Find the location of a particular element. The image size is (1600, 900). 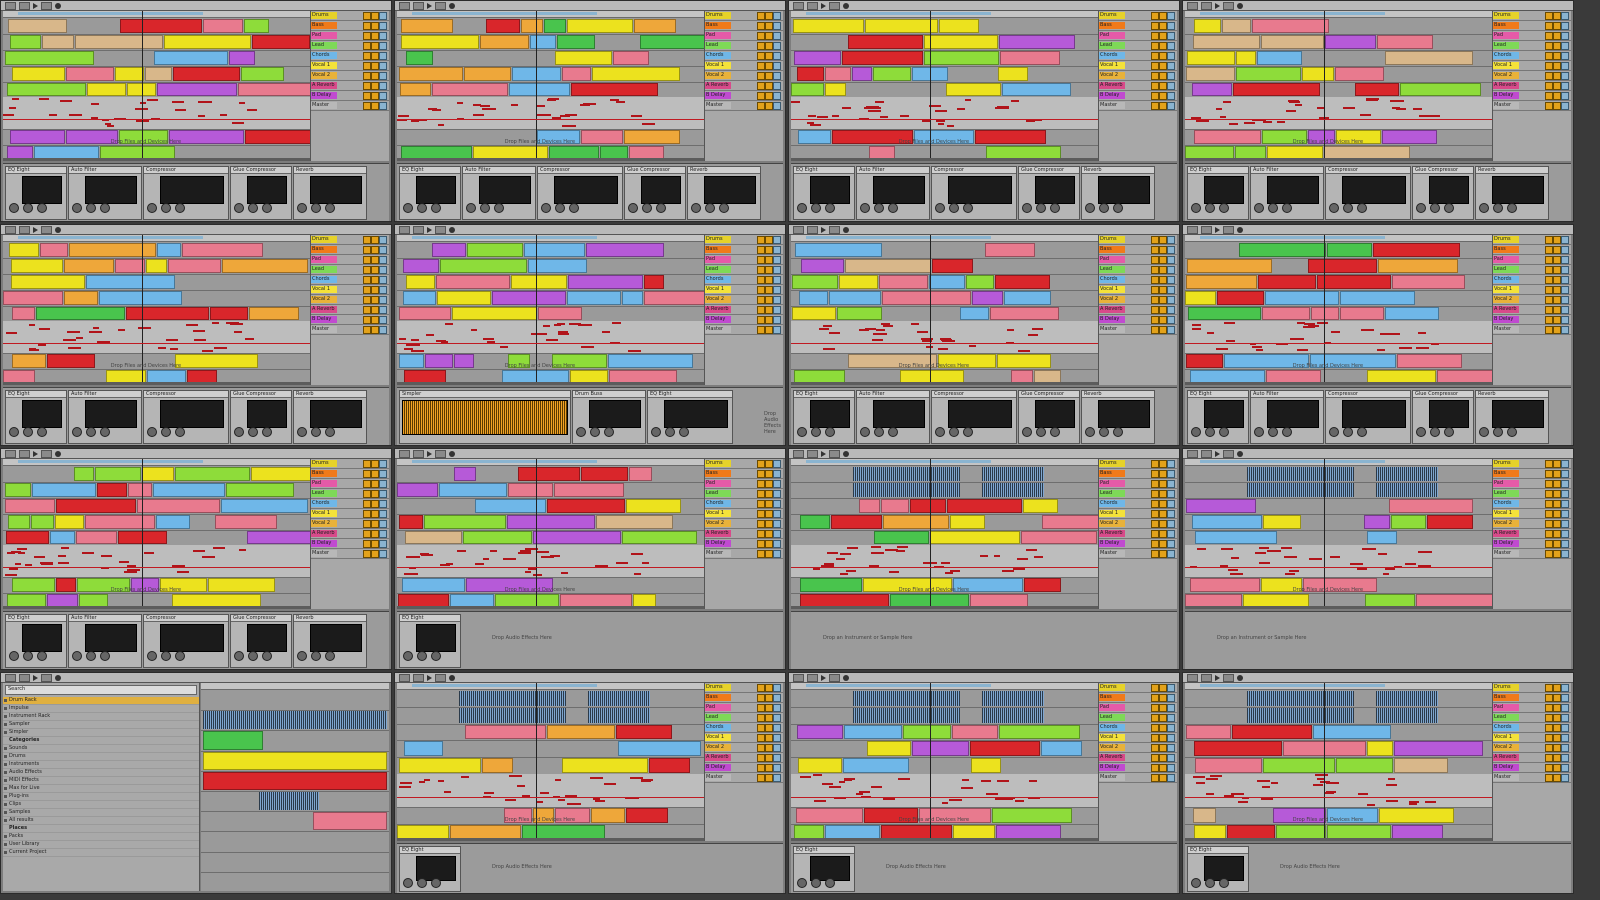

mixer-track: A Reverb is located at coordinates (1138, 310).